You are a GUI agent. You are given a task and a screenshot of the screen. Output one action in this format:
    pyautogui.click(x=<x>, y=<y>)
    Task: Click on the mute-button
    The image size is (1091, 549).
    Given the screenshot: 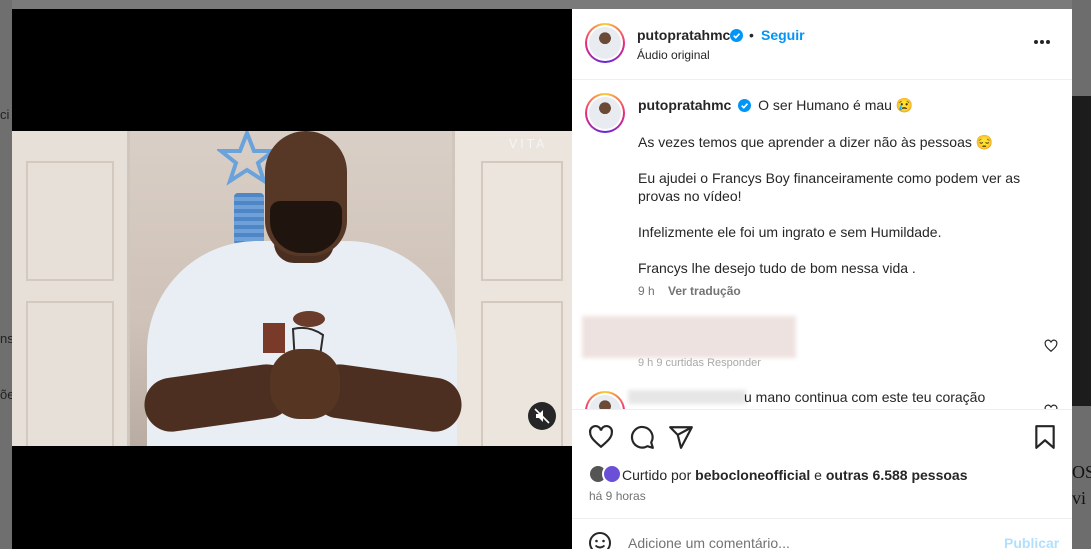 What is the action you would take?
    pyautogui.click(x=542, y=416)
    